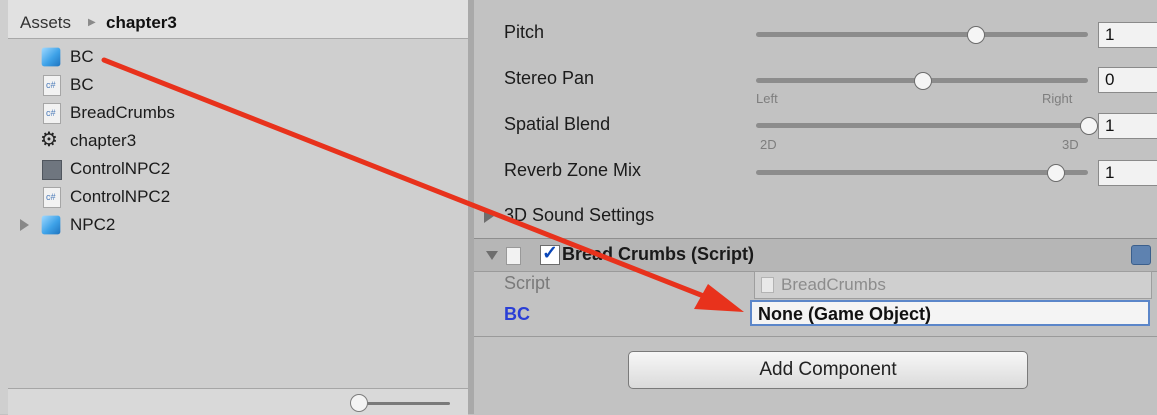 Image resolution: width=1157 pixels, height=415 pixels. What do you see at coordinates (768, 144) in the screenshot?
I see `spatial-blend-min-label: 2D` at bounding box center [768, 144].